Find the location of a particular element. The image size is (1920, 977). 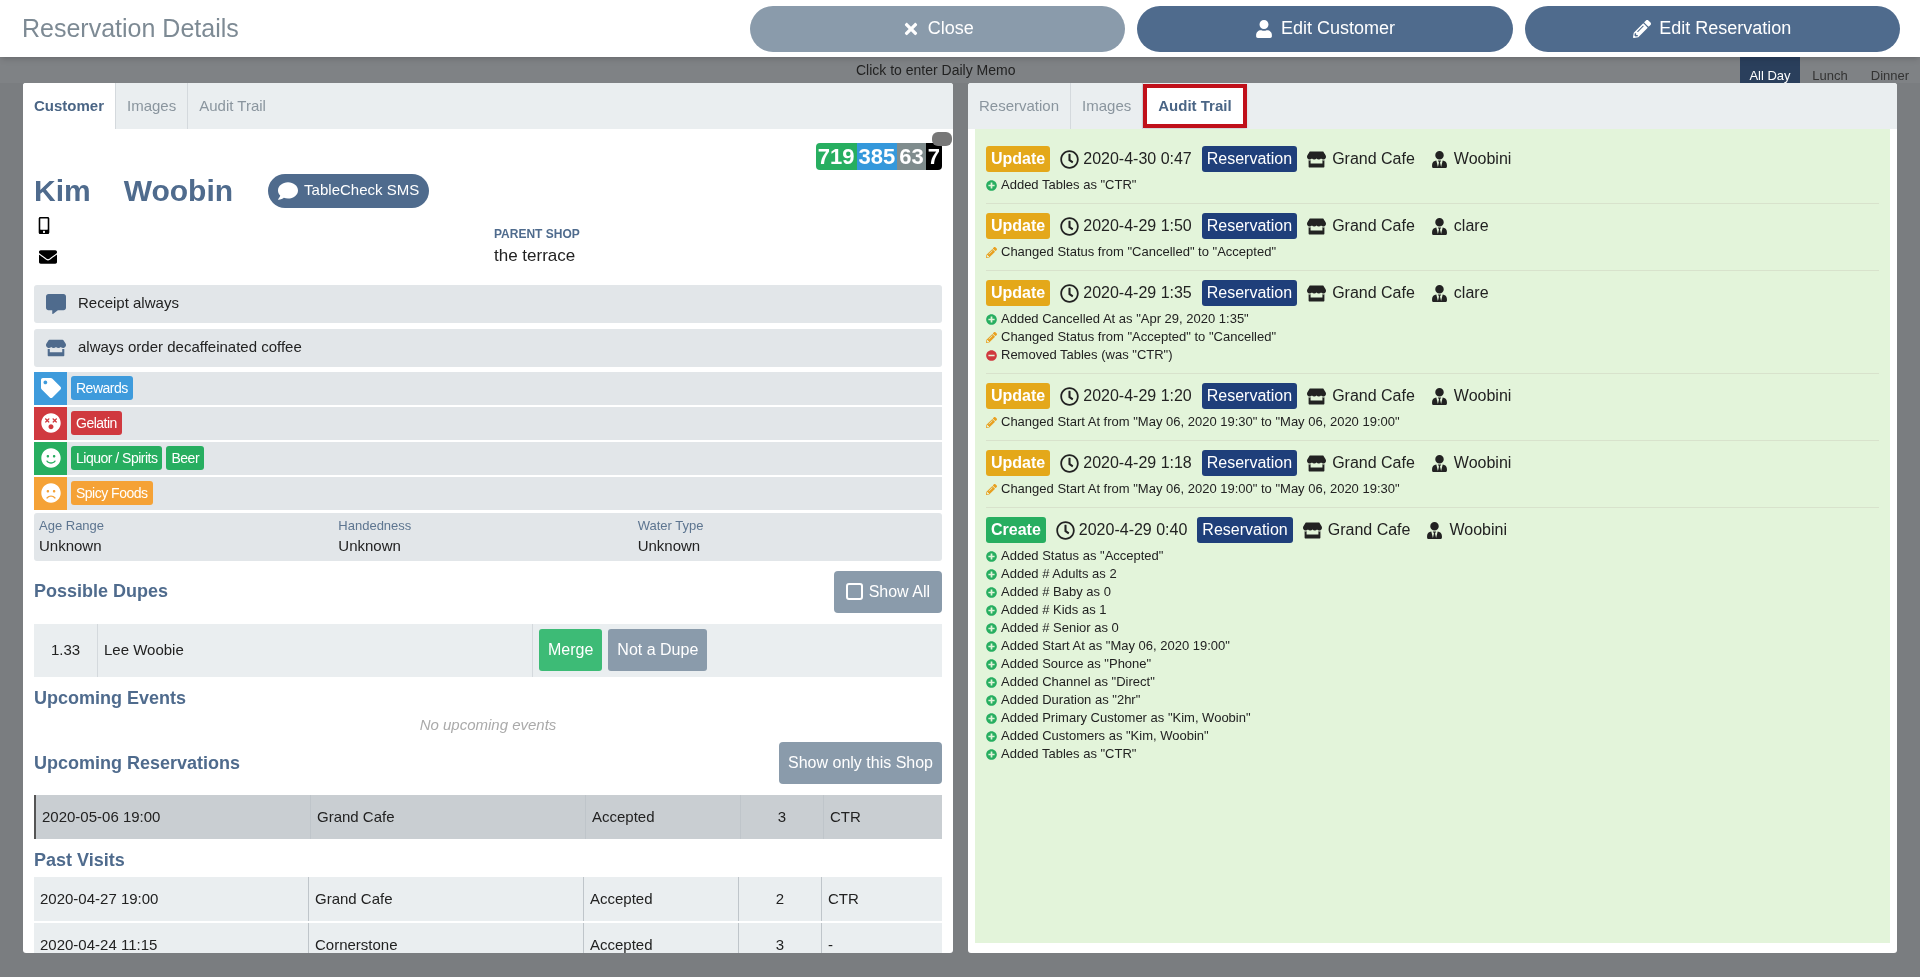

edit-button: Edit Reservation is located at coordinates (1712, 28).